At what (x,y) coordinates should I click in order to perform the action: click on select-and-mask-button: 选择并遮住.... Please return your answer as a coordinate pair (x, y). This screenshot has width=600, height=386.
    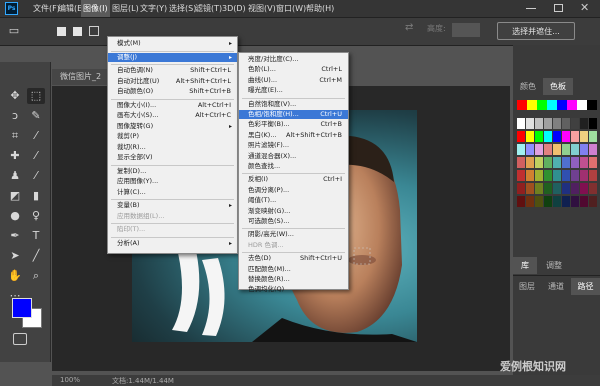
    Looking at the image, I should click on (536, 31).